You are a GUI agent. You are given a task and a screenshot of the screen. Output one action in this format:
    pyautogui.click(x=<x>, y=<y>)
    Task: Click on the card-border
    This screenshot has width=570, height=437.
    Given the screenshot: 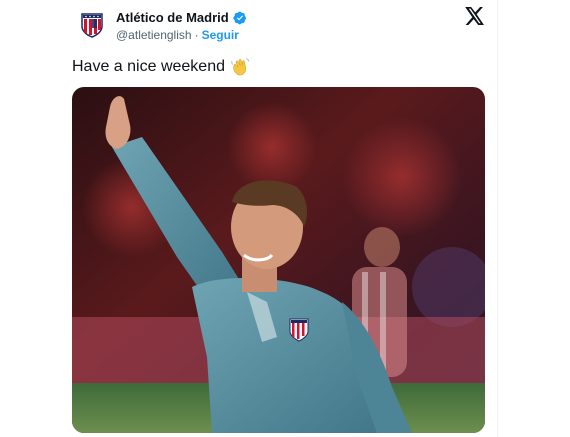 What is the action you would take?
    pyautogui.click(x=497, y=218)
    